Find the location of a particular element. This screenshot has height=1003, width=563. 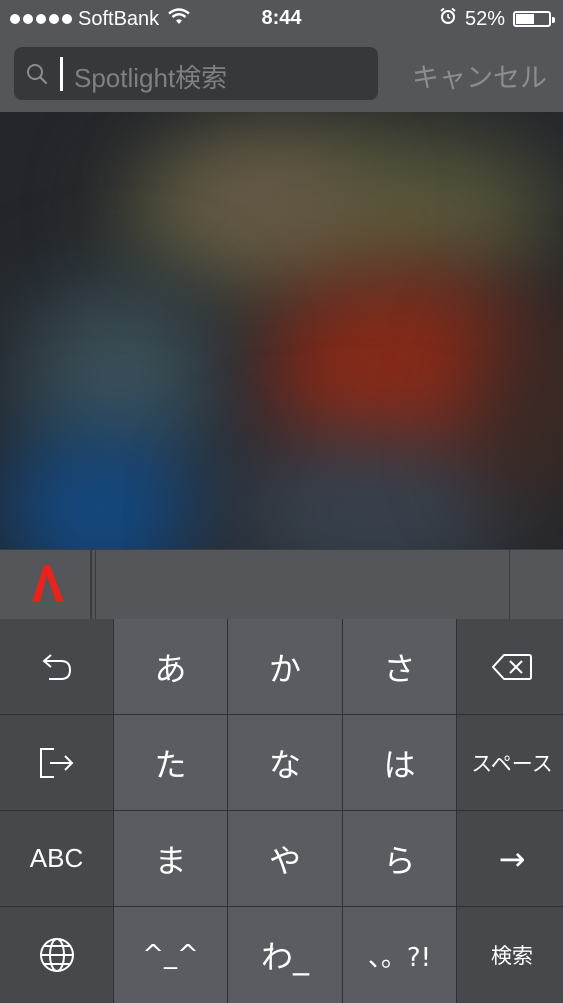

search-header: Spotlight検索 キャンセル is located at coordinates (281, 75).